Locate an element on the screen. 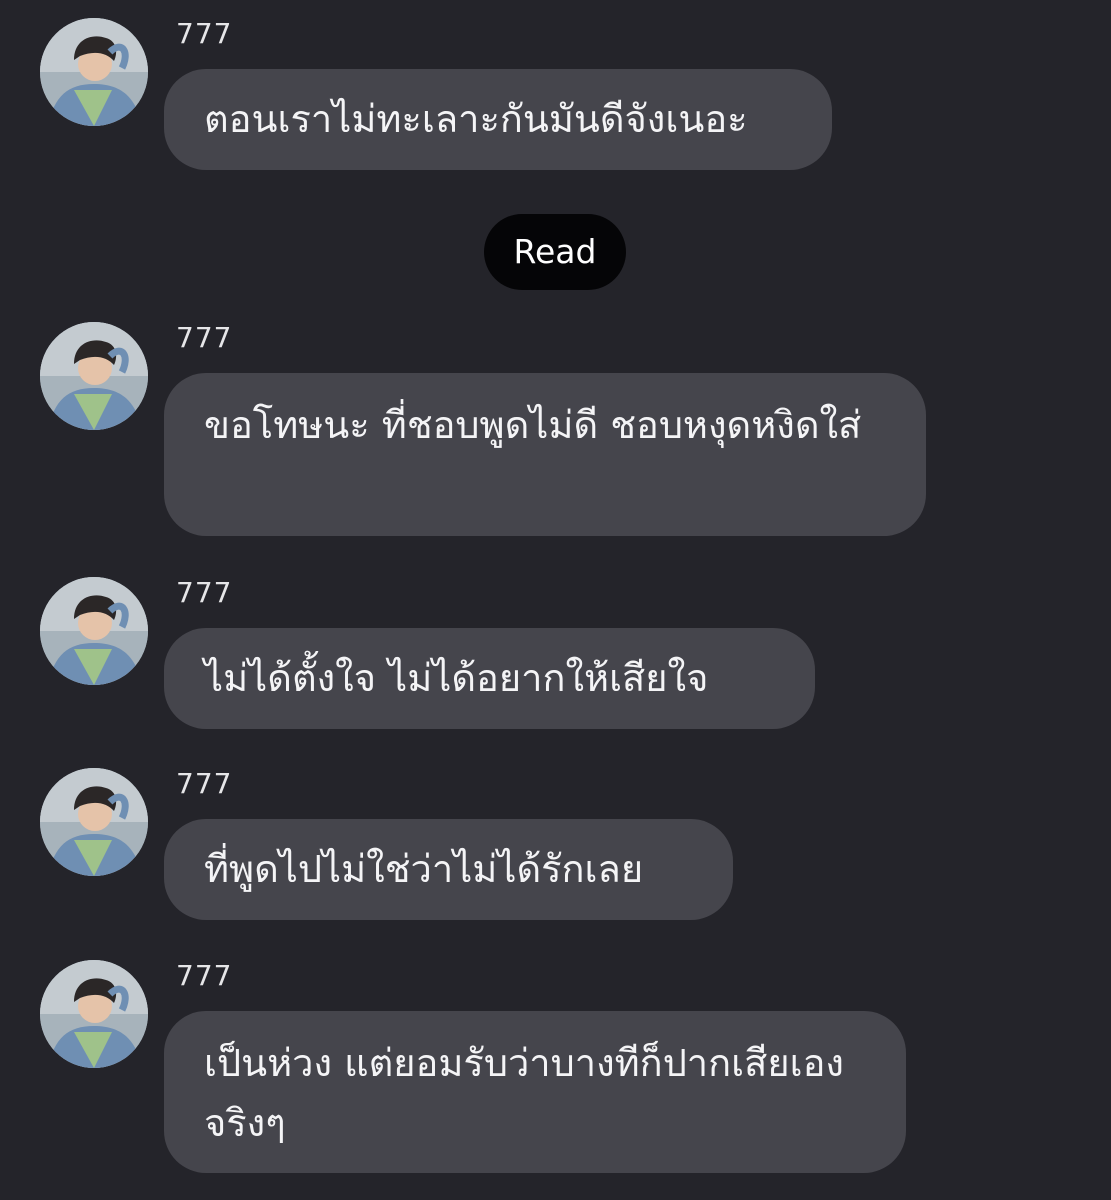 Image resolution: width=1111 pixels, height=1200 pixels. message-bubble: ขอโทษนะ ที่ชอบพูดไม่ดี ชอบหงุดหงิดใส่ is located at coordinates (545, 454).